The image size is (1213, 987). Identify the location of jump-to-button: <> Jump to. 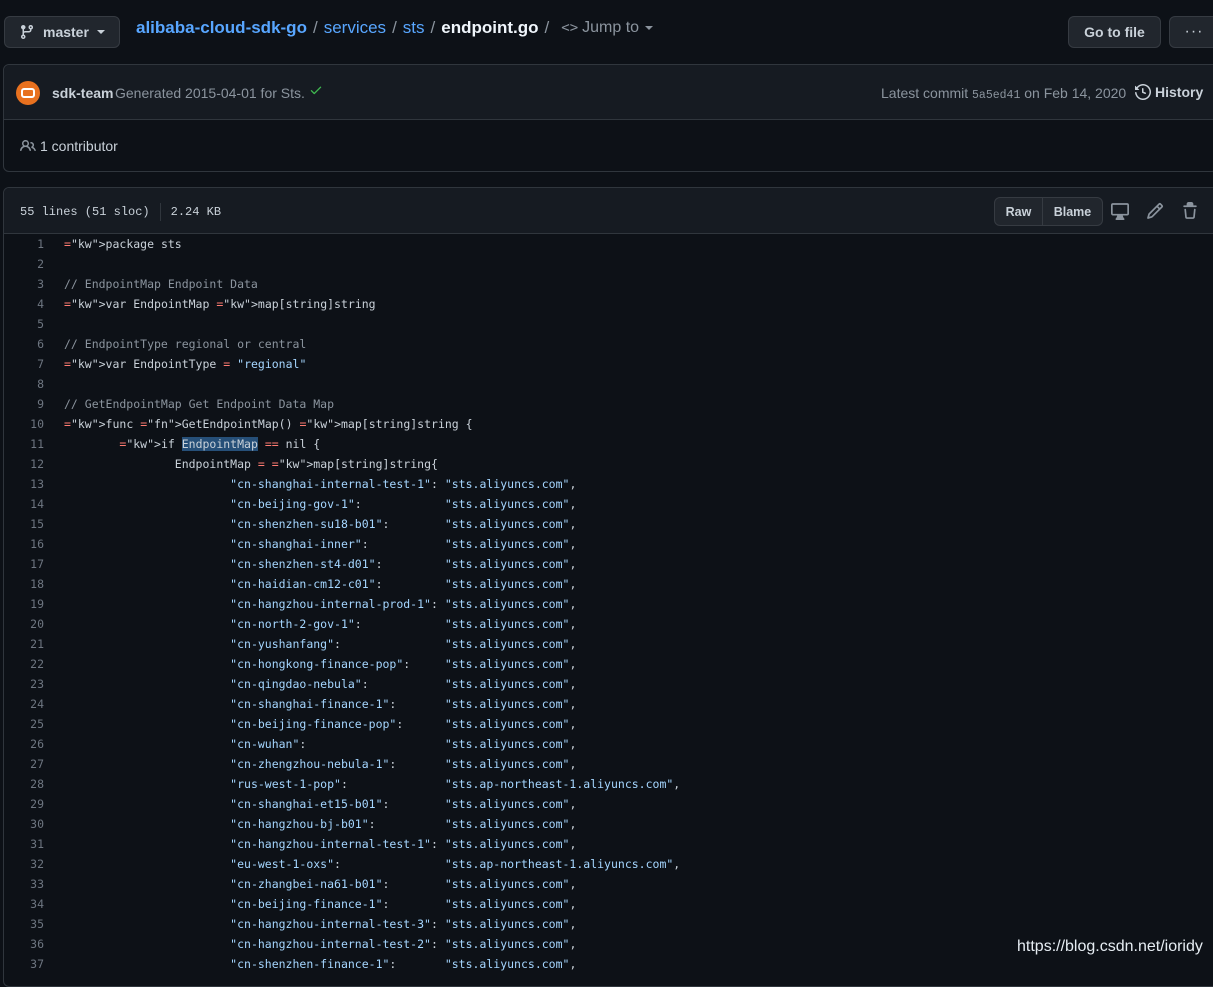
(607, 28).